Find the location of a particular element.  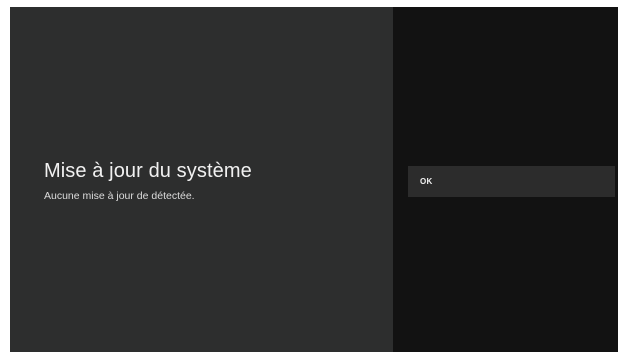

dialog-title: Mise à jour du système is located at coordinates (148, 171).